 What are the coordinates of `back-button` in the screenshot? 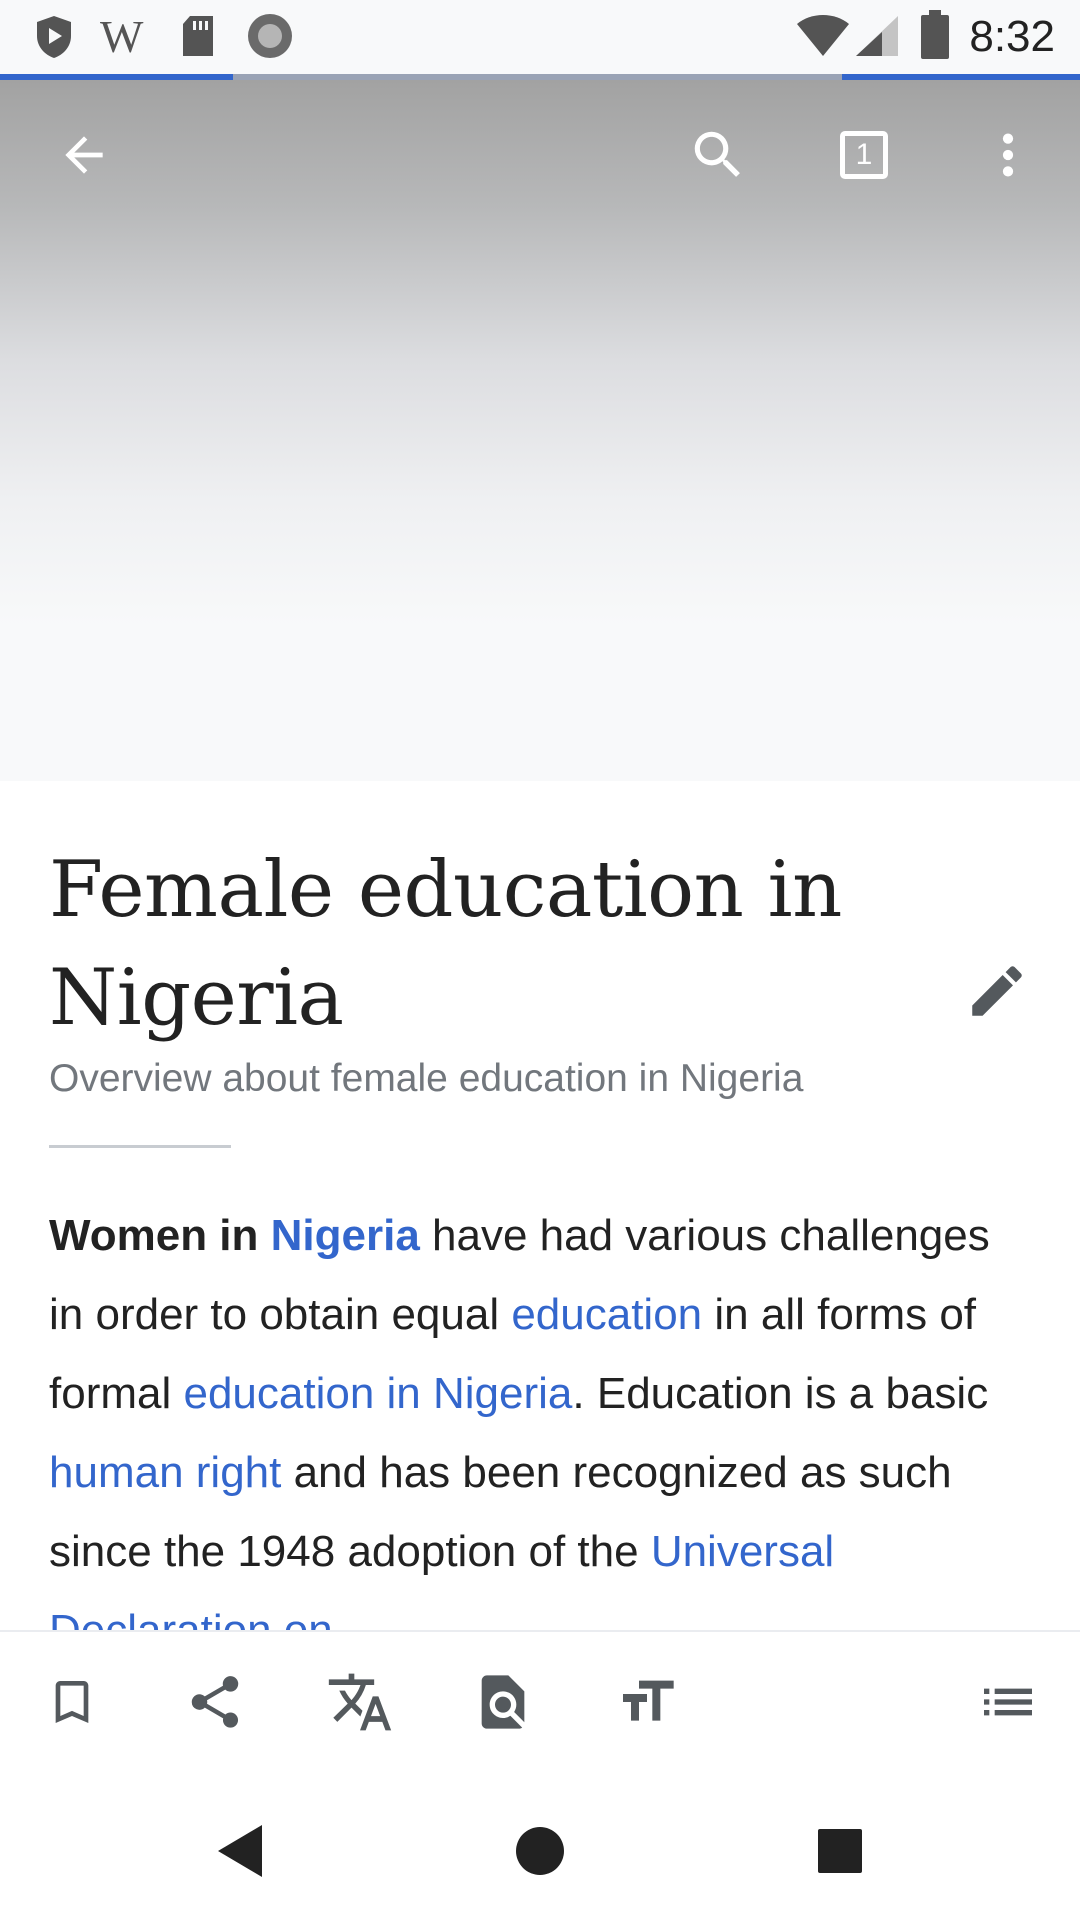 It's located at (84, 155).